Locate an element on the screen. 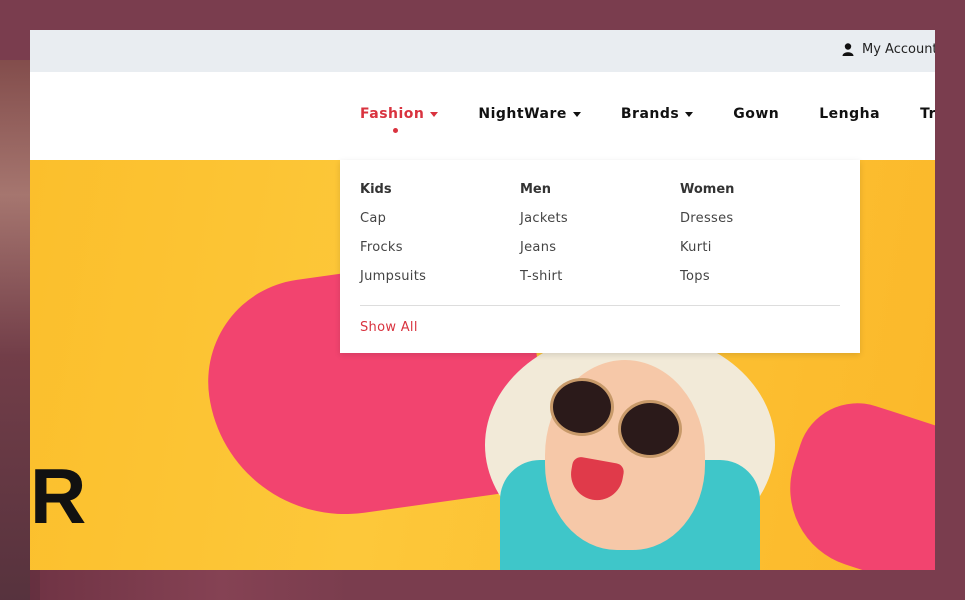  nav-item-label: Lengha is located at coordinates (850, 114).